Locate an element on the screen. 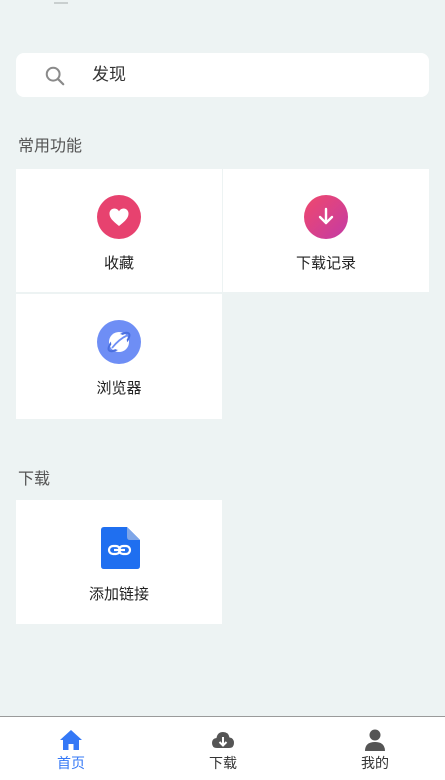 The image size is (445, 780). tile-browser: 浏览器 is located at coordinates (119, 356).